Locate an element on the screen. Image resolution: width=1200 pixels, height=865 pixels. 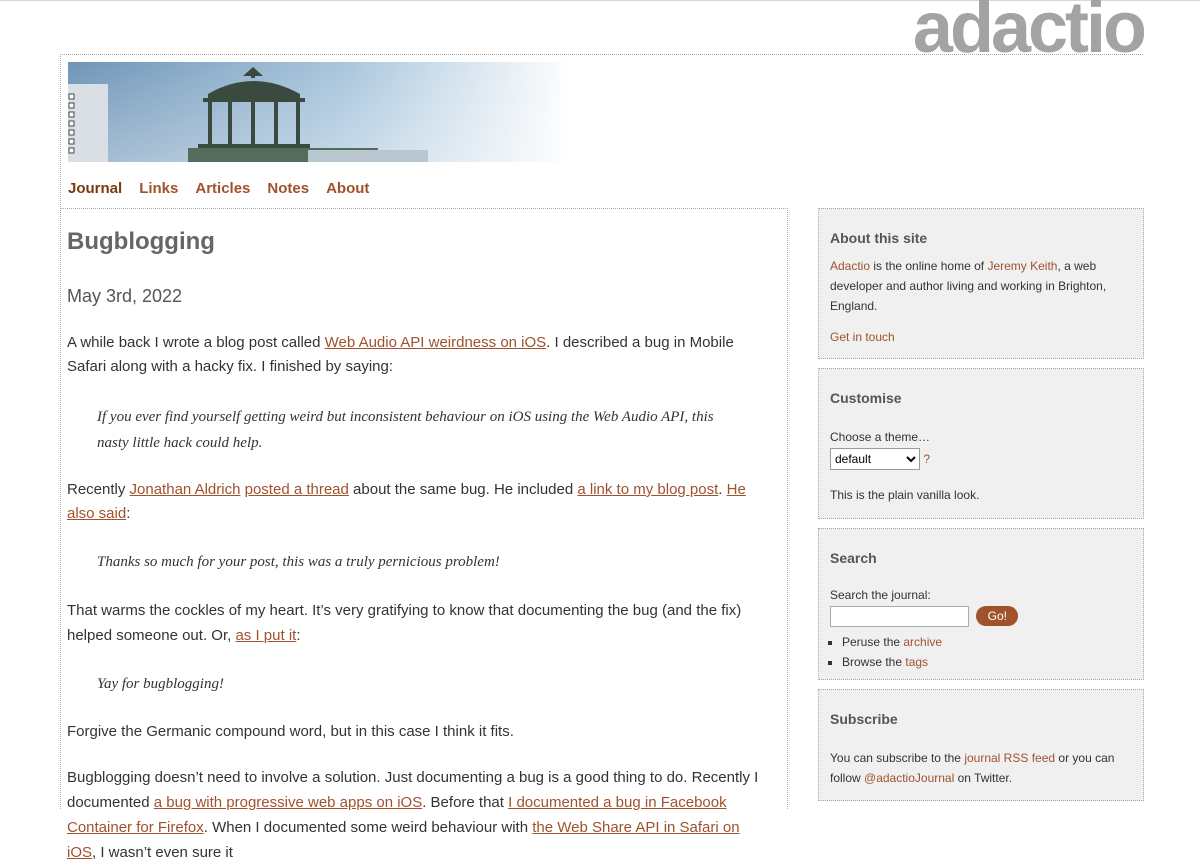
search-label: Search the journal: is located at coordinates (880, 595).